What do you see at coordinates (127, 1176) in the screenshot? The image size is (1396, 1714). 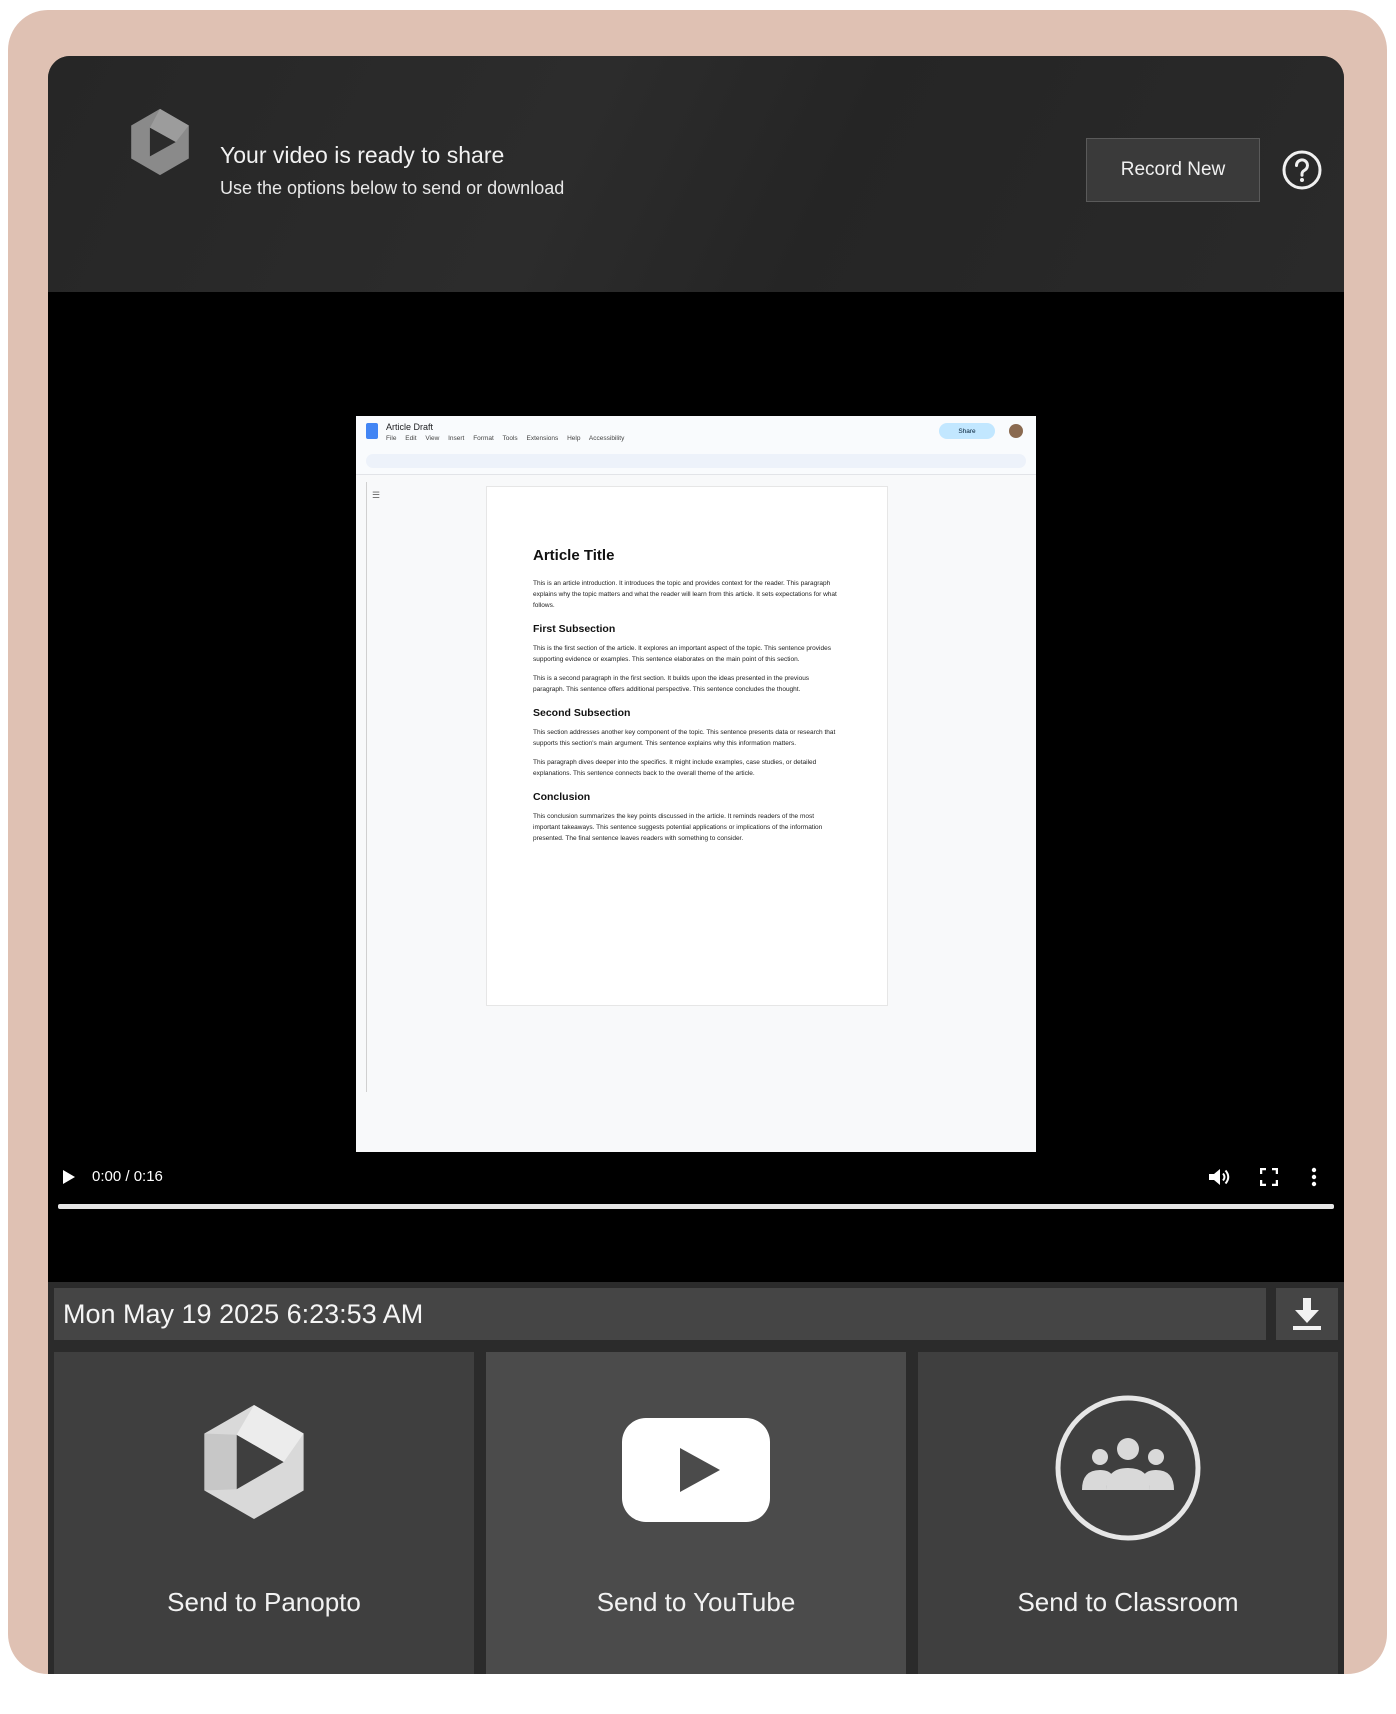 I see `time-display: 0:00 / 0:16` at bounding box center [127, 1176].